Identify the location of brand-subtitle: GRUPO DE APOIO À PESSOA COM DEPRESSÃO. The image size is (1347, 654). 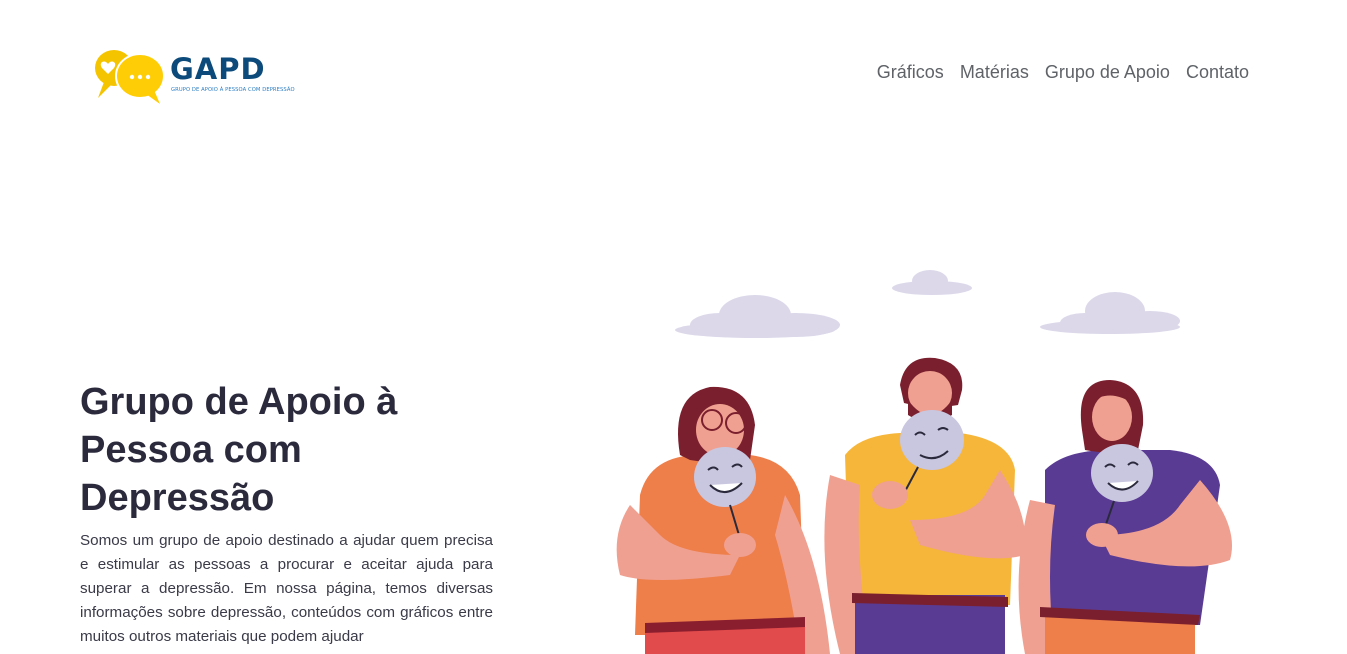
(233, 90).